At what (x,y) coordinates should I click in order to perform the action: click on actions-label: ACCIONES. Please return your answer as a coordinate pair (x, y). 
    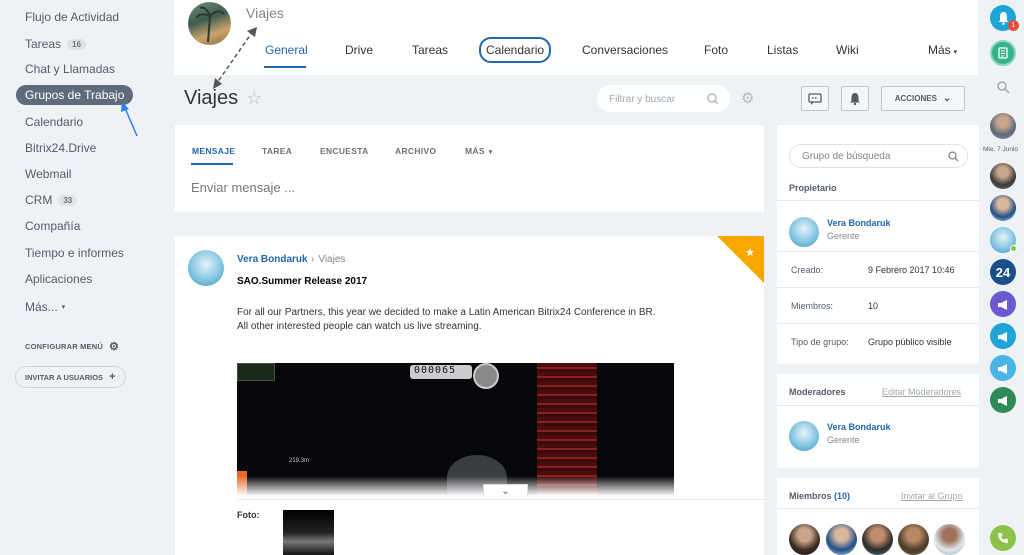
    Looking at the image, I should click on (915, 98).